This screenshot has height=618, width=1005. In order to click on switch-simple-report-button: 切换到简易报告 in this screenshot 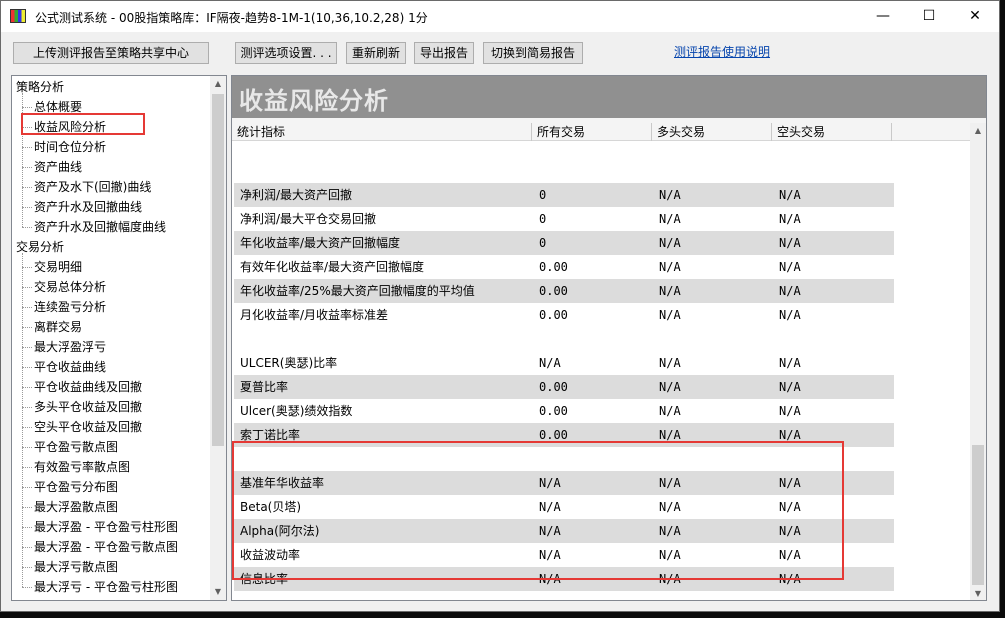, I will do `click(533, 53)`.